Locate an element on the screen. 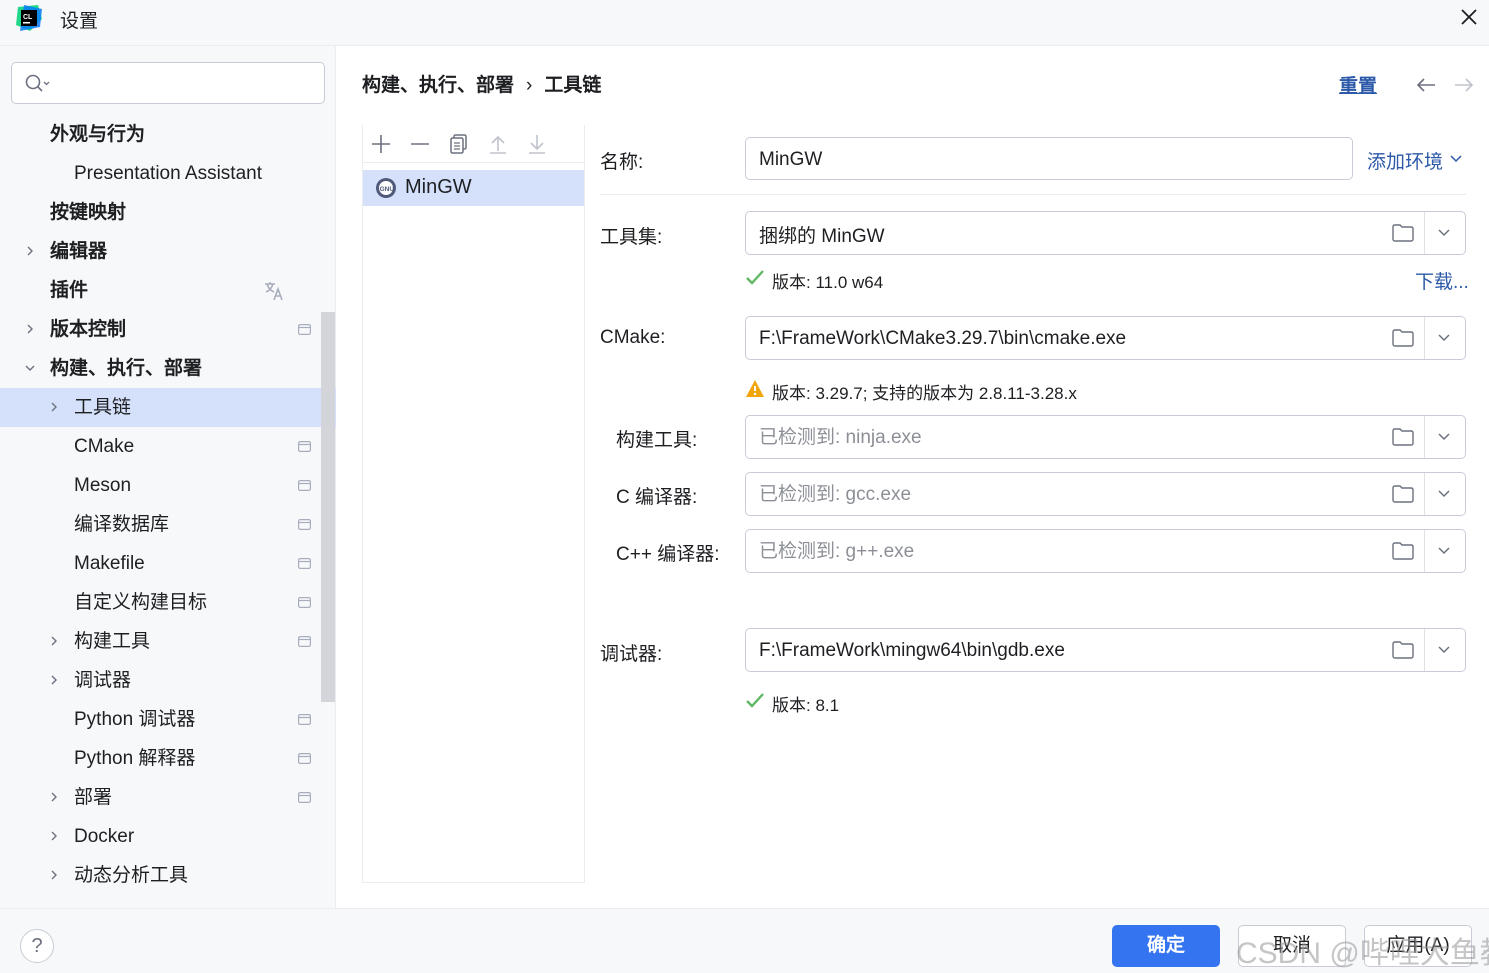  tree-item-custom-build-targets: 自定义构建目标 is located at coordinates (168, 602).